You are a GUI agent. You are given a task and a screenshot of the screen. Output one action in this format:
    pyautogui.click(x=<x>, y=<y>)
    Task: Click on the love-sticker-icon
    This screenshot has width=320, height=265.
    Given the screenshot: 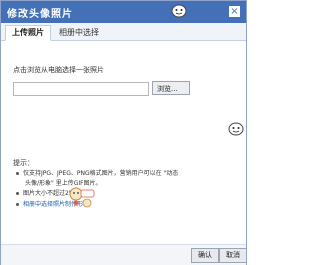 What is the action you would take?
    pyautogui.click(x=82, y=197)
    